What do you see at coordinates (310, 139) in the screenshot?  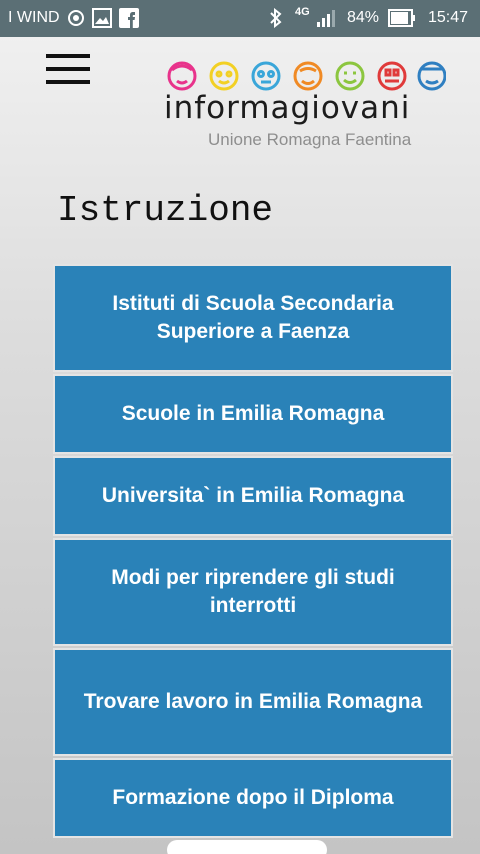 I see `logo-subtitle: Unione Romagna Faentina` at bounding box center [310, 139].